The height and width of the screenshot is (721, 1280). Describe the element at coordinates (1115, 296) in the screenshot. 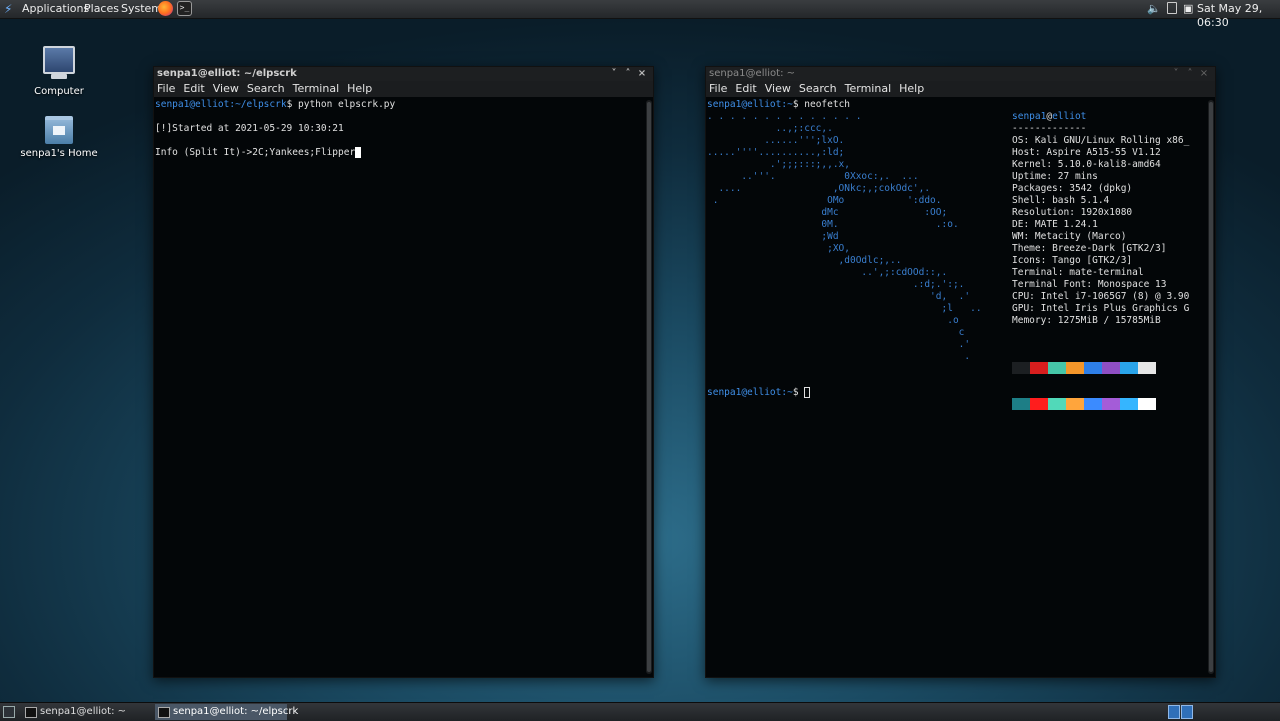

I see `info-value: Intel i7-1065G7 (8) @ 3.90` at that location.